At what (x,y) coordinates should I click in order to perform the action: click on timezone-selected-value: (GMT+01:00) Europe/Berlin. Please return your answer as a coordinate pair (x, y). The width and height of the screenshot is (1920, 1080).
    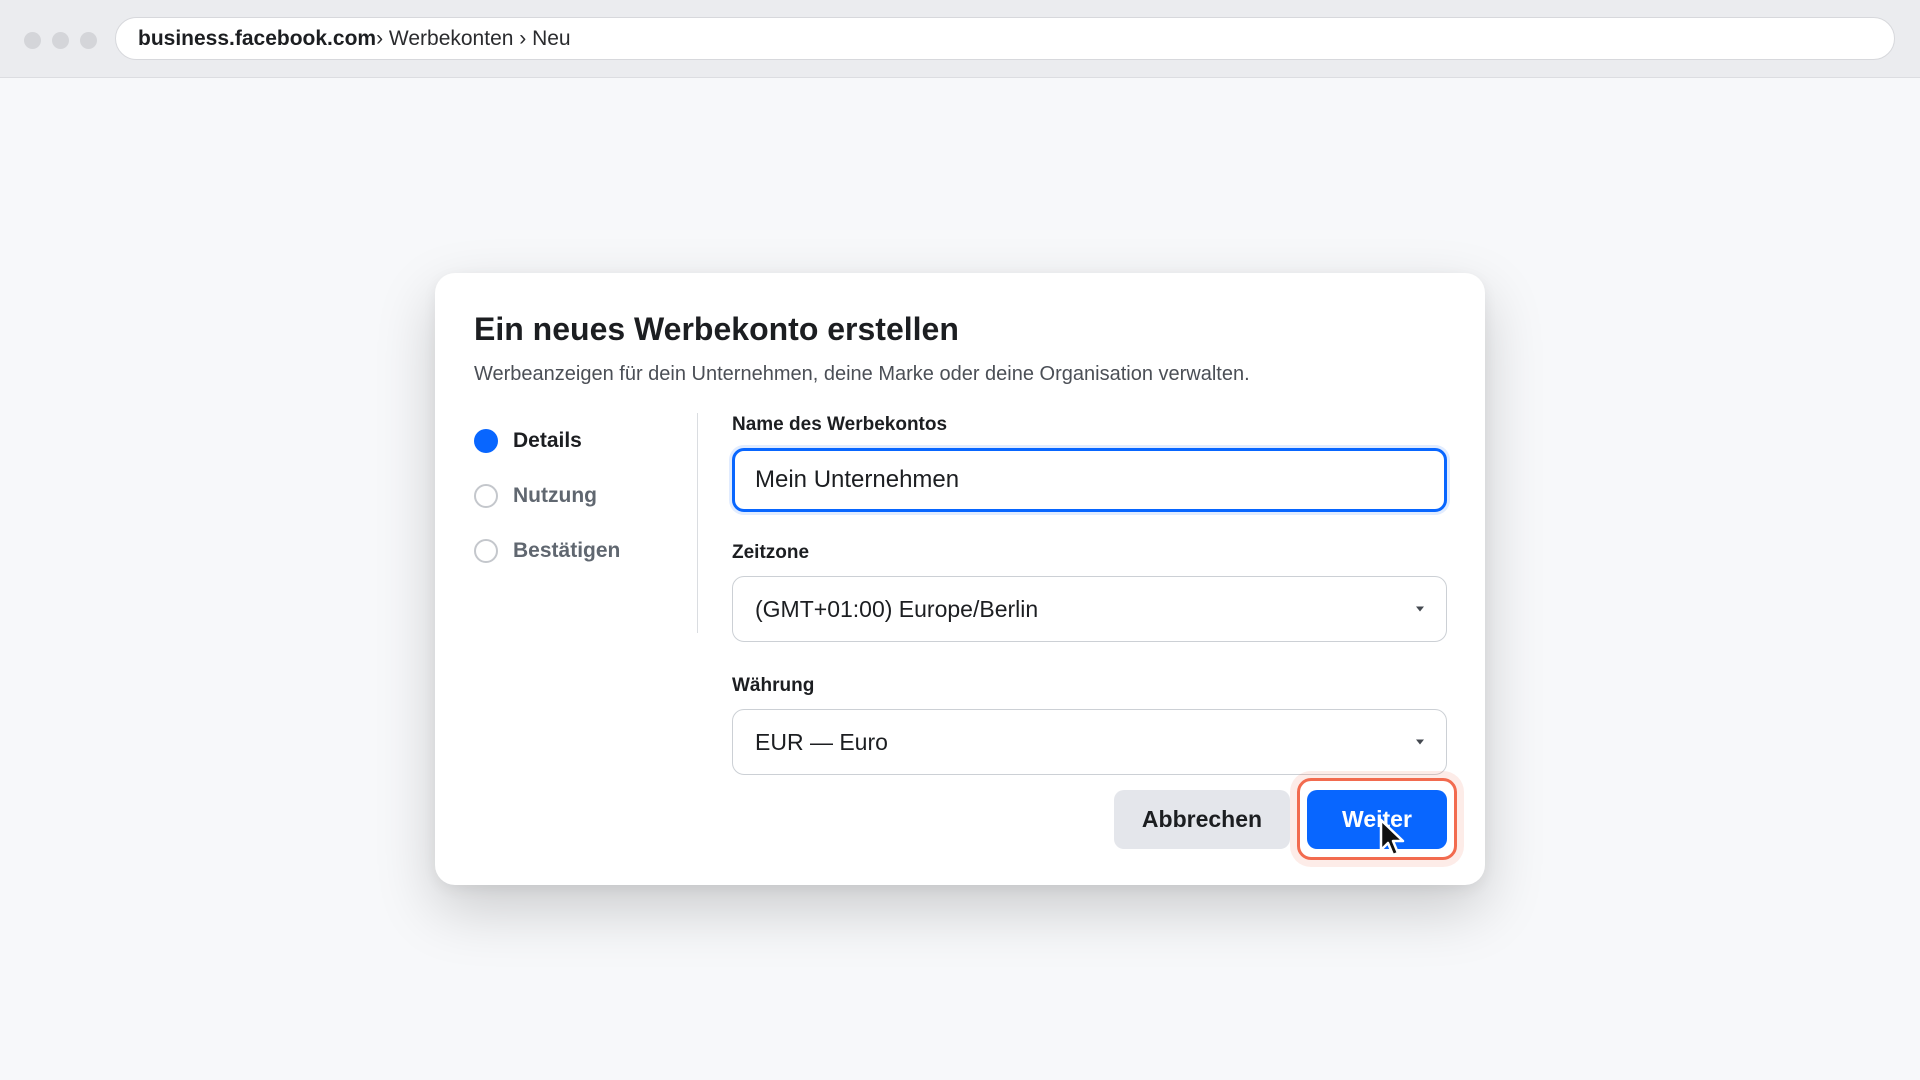
    Looking at the image, I should click on (897, 608).